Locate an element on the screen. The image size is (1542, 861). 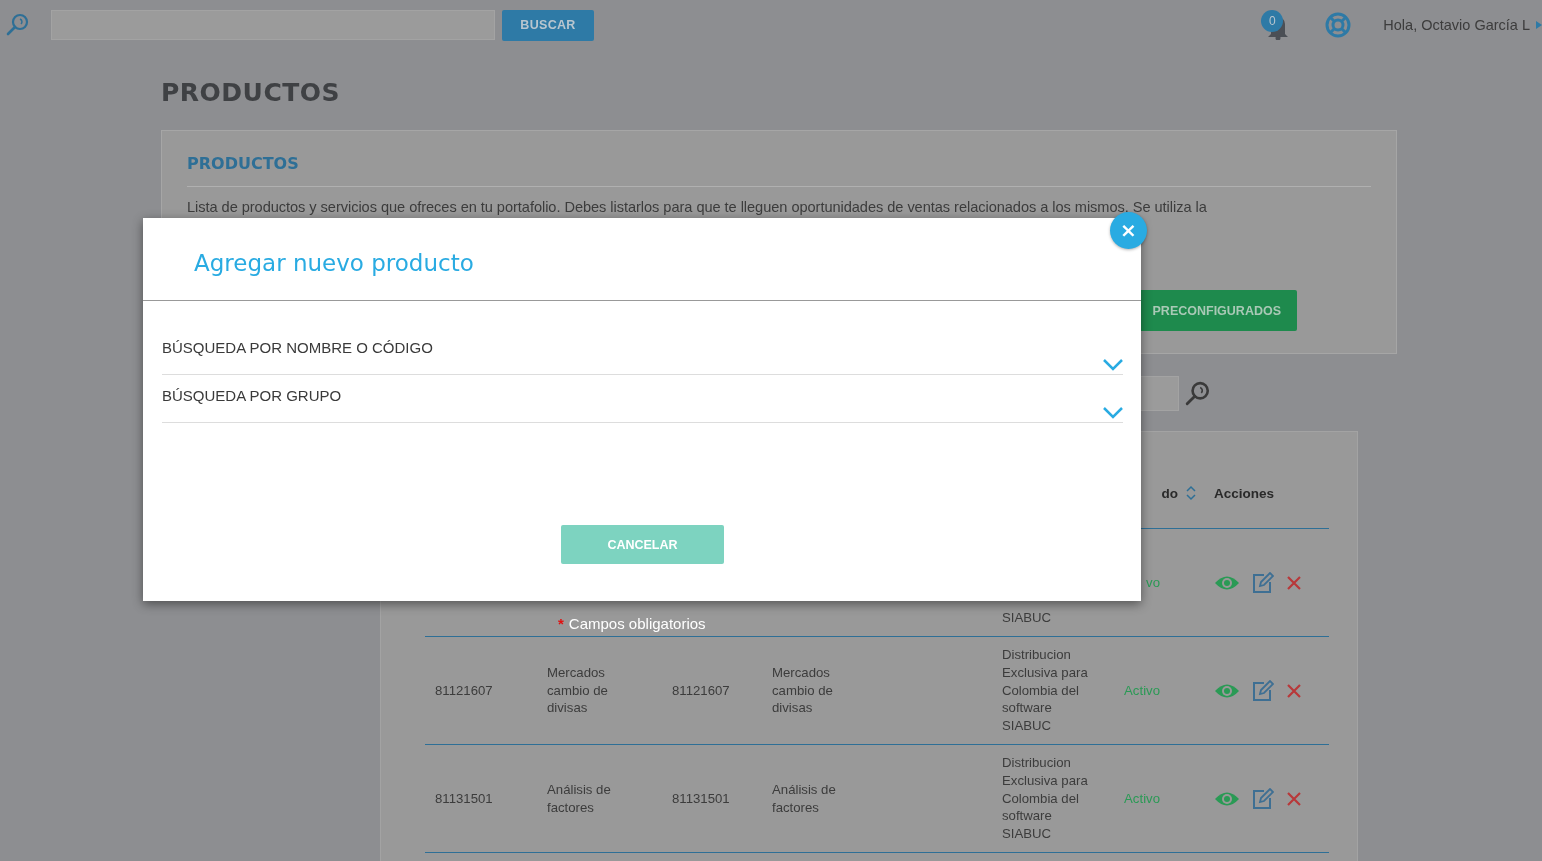
section-label: BÚSQUEDA POR GRUPO is located at coordinates (252, 395).